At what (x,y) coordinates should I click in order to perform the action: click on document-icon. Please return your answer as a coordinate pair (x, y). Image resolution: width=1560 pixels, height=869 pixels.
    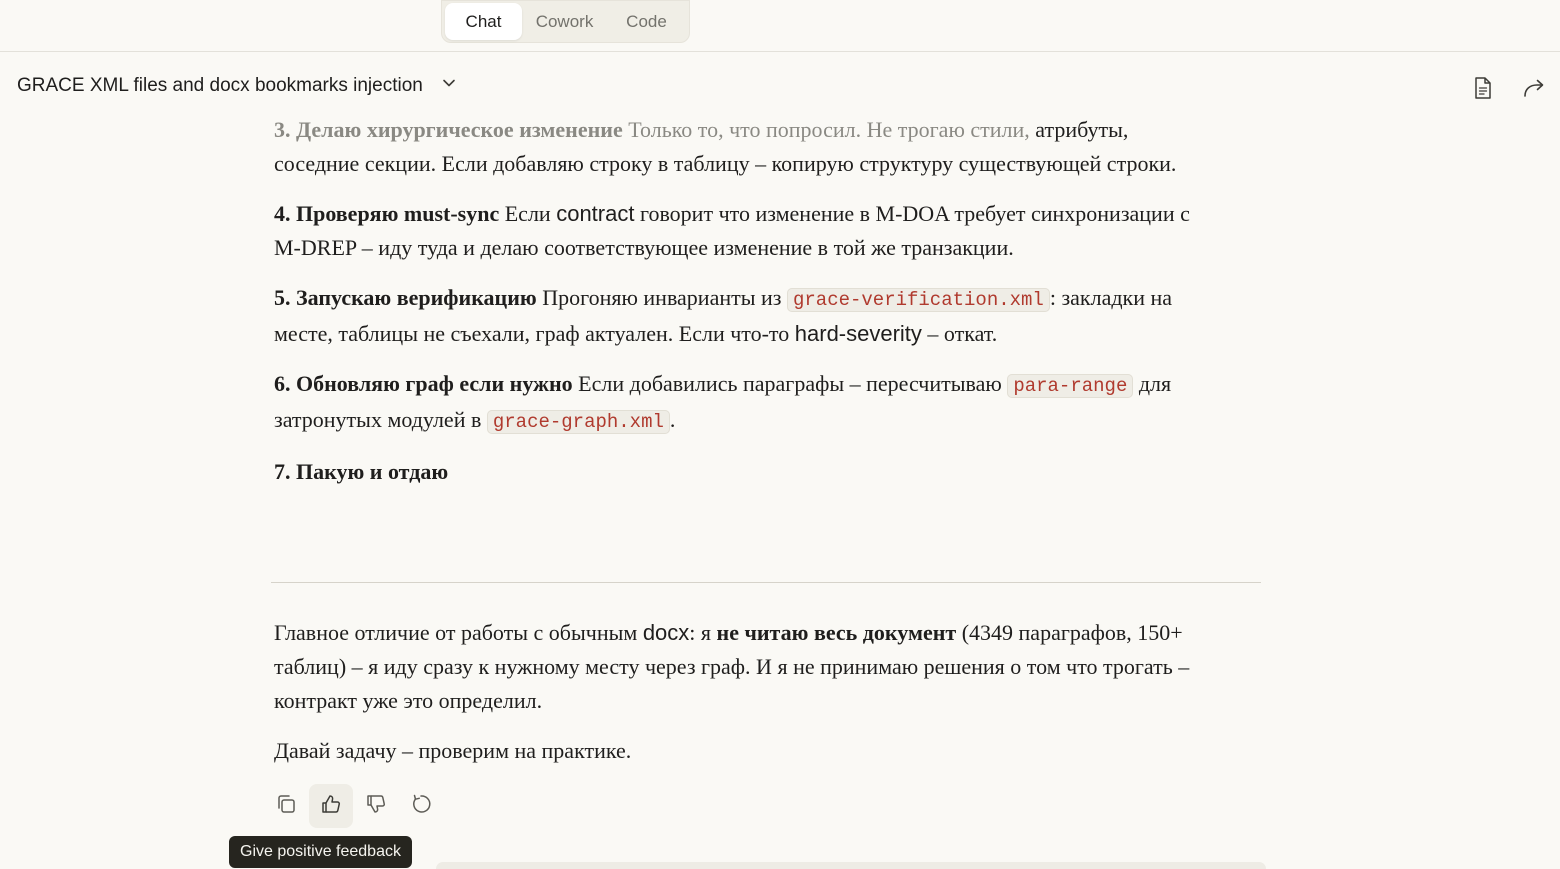
    Looking at the image, I should click on (1483, 90).